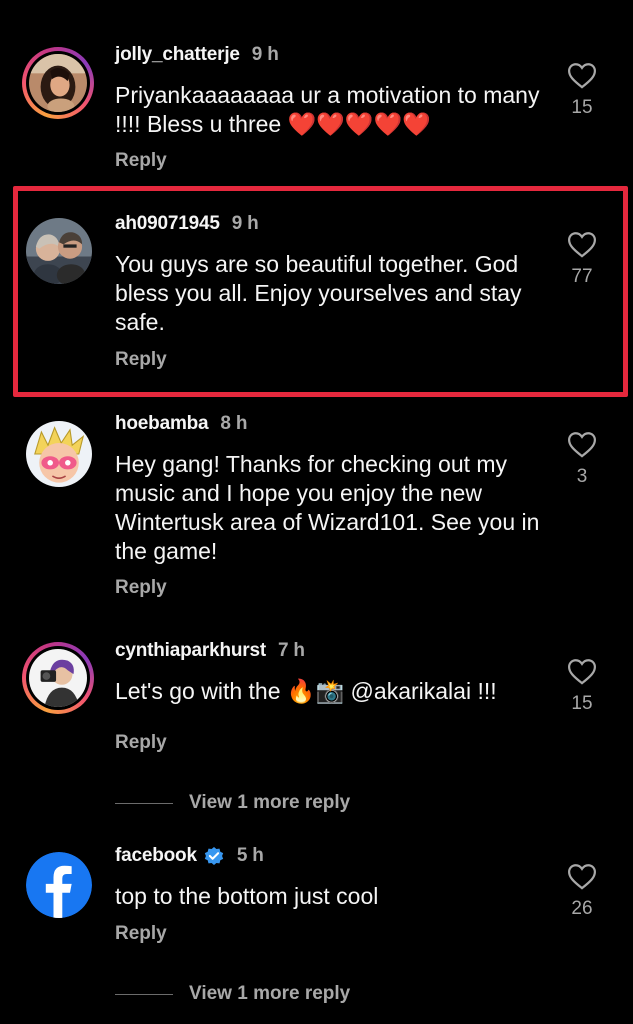  What do you see at coordinates (247, 896) in the screenshot?
I see `comment-text: top to the bottom just cool` at bounding box center [247, 896].